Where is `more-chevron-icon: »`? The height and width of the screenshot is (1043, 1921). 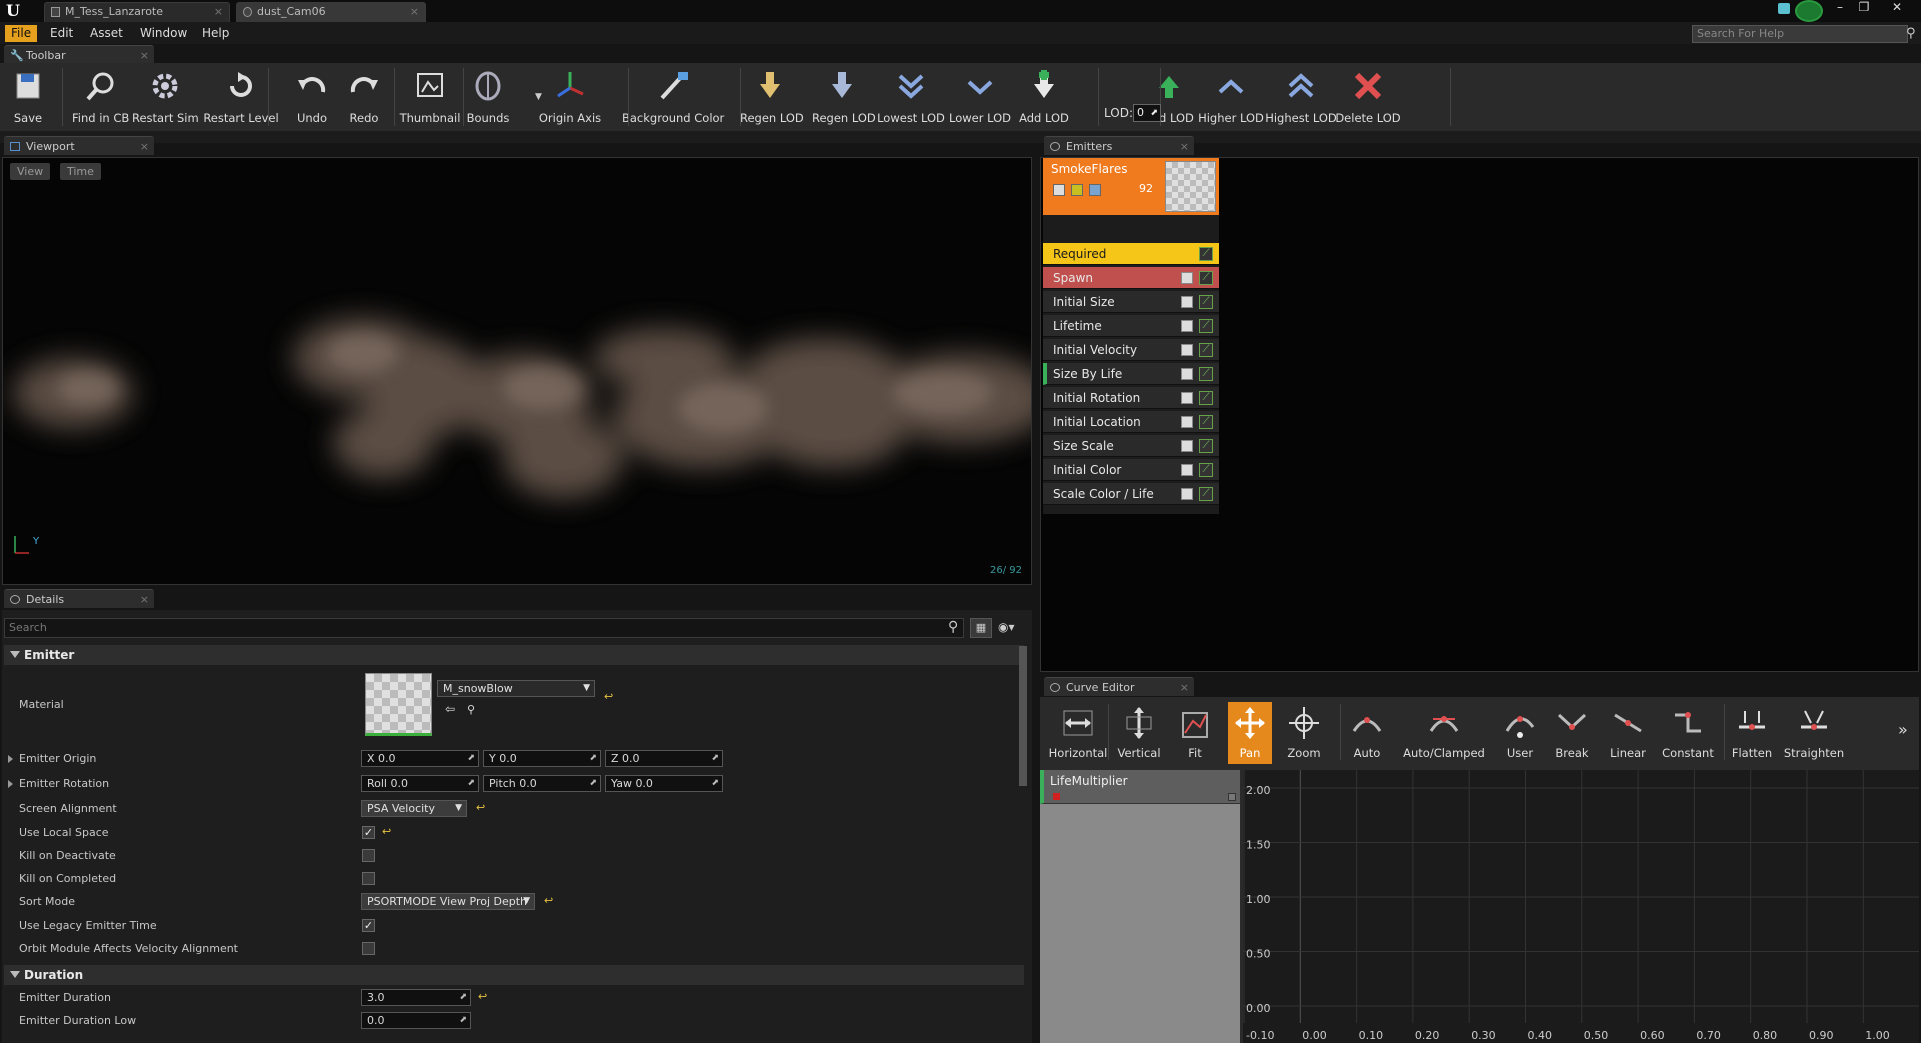 more-chevron-icon: » is located at coordinates (1903, 729).